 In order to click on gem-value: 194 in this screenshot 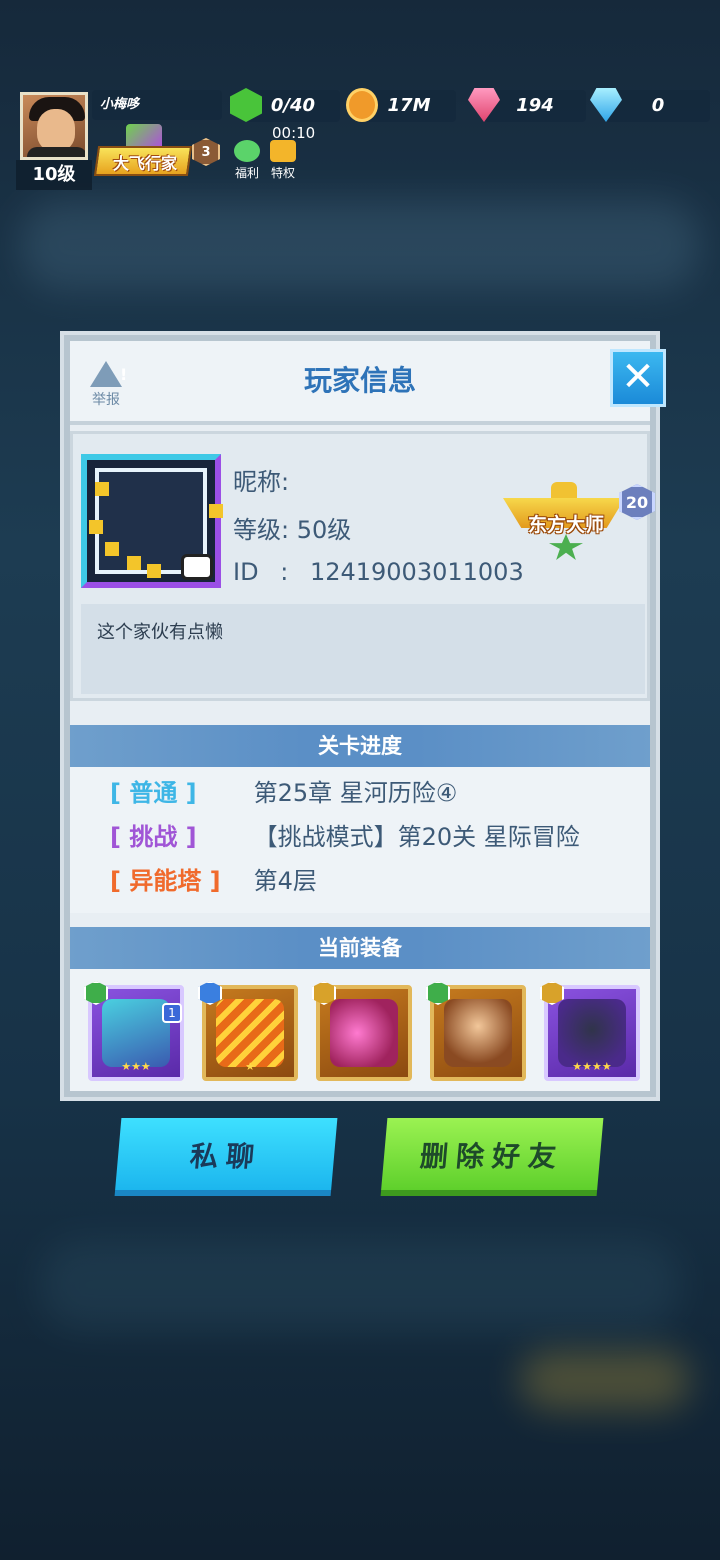, I will do `click(535, 106)`.